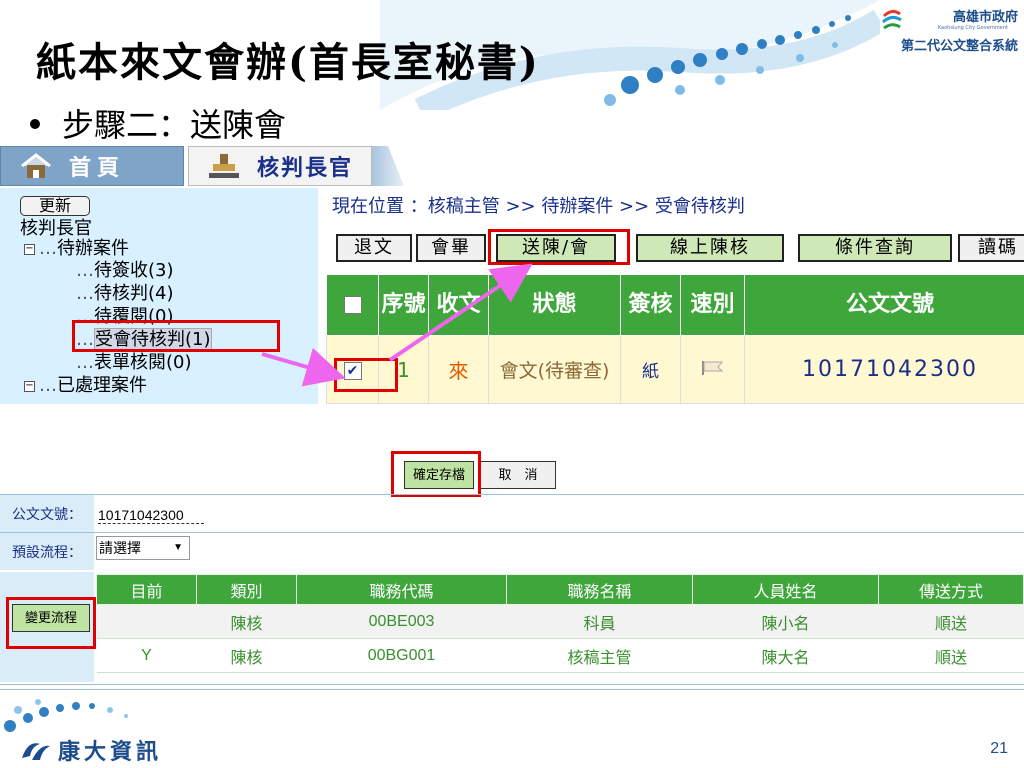 The image size is (1024, 768). I want to click on tree-item-label: 待核判(4), so click(134, 293).